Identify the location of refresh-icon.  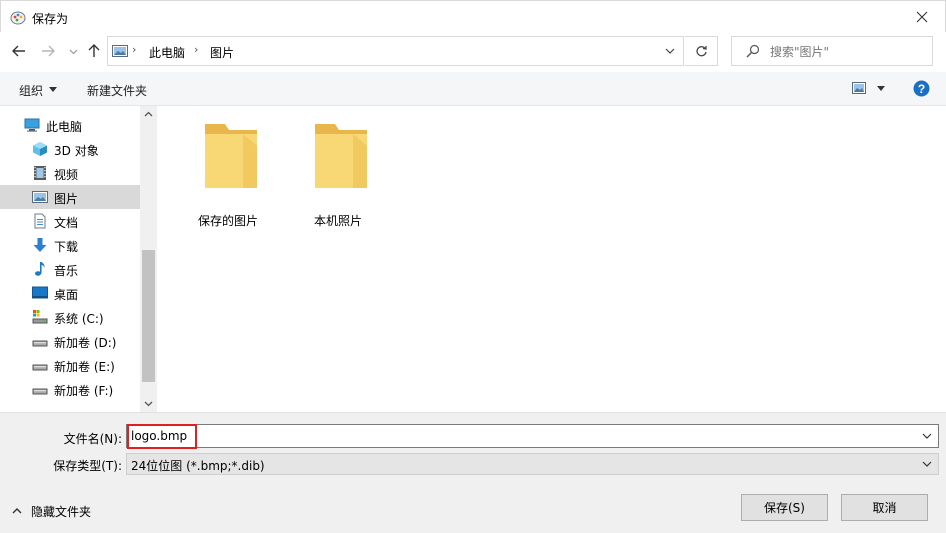
(701, 50).